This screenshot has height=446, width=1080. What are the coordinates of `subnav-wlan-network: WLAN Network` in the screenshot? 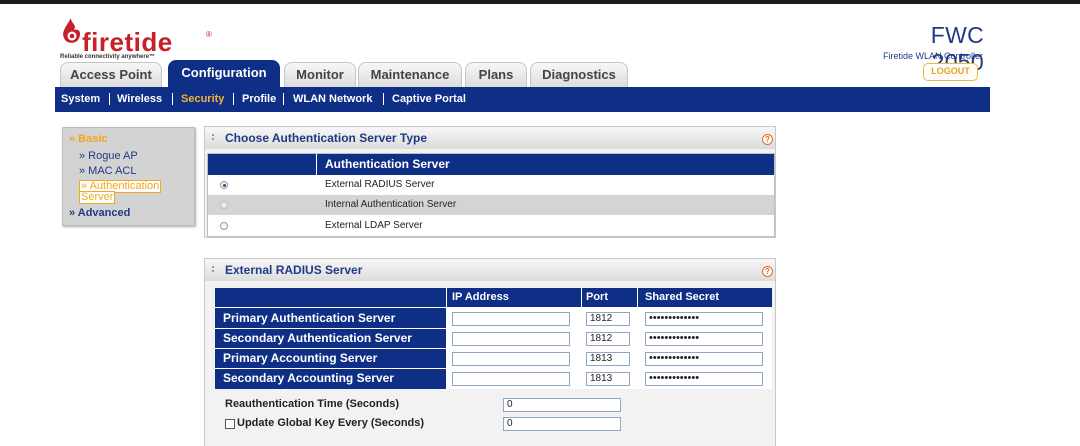 It's located at (332, 99).